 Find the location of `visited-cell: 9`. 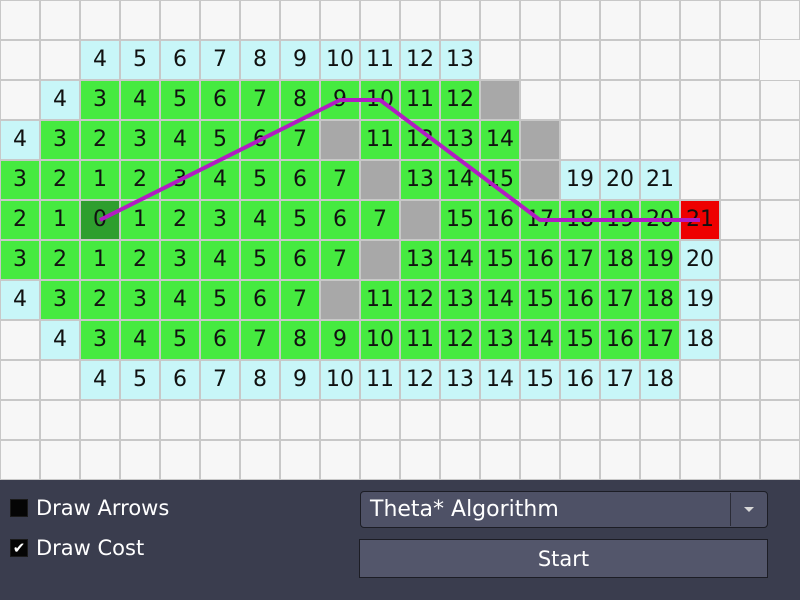

visited-cell: 9 is located at coordinates (340, 340).